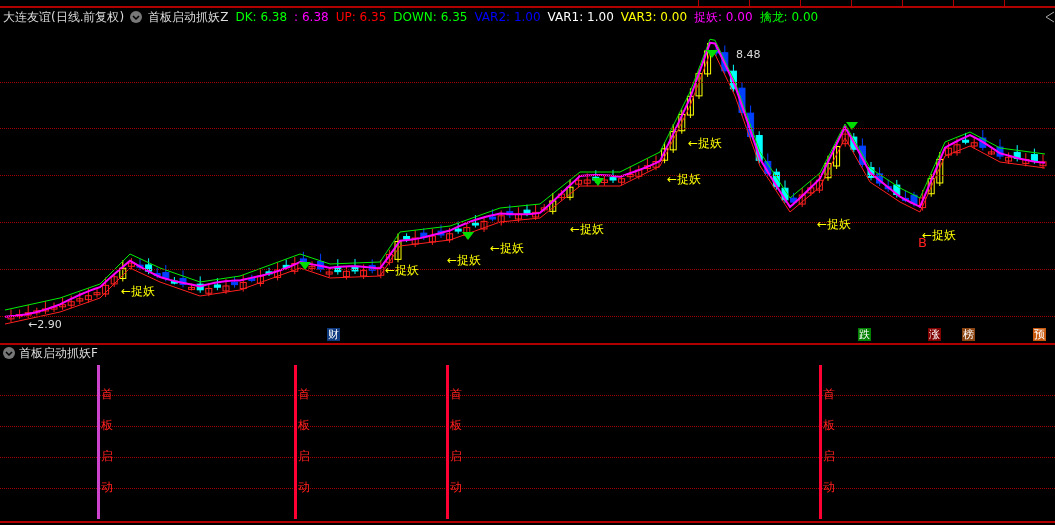 This screenshot has height=525, width=1055. Describe the element at coordinates (45, 324) in the screenshot. I see `low-price-label: ←2.90` at that location.